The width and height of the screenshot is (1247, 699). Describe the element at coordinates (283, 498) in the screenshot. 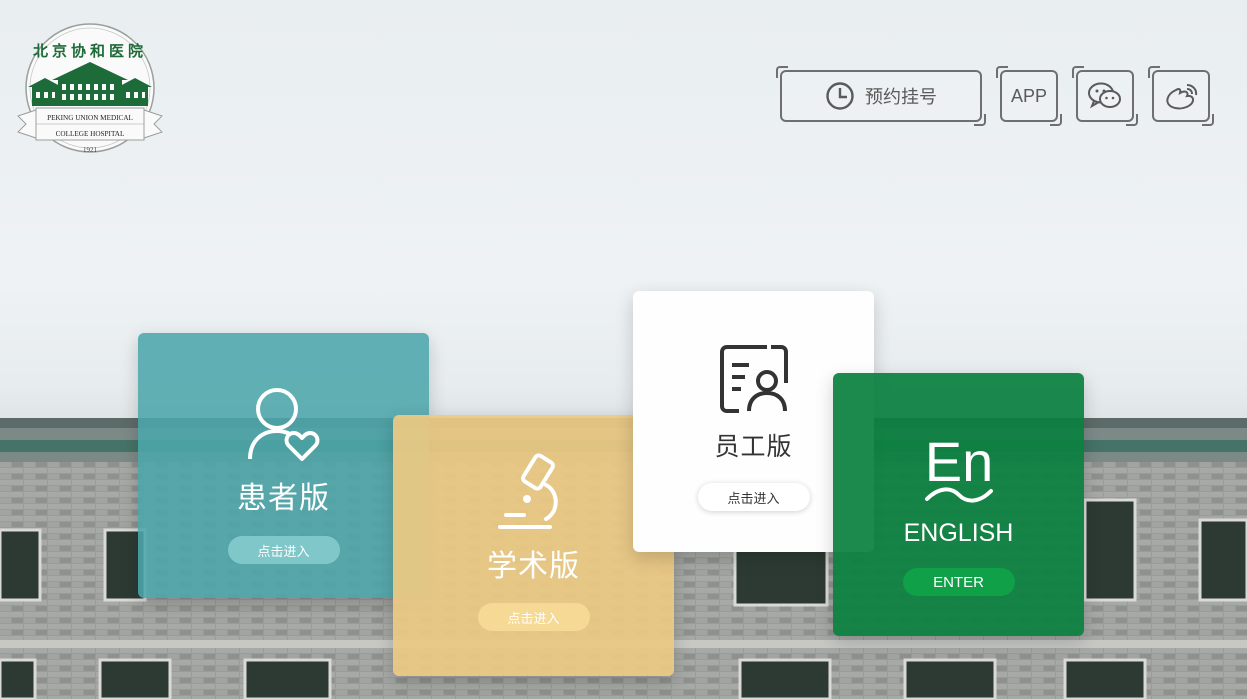

I see `patient-card-title: 患者版` at that location.